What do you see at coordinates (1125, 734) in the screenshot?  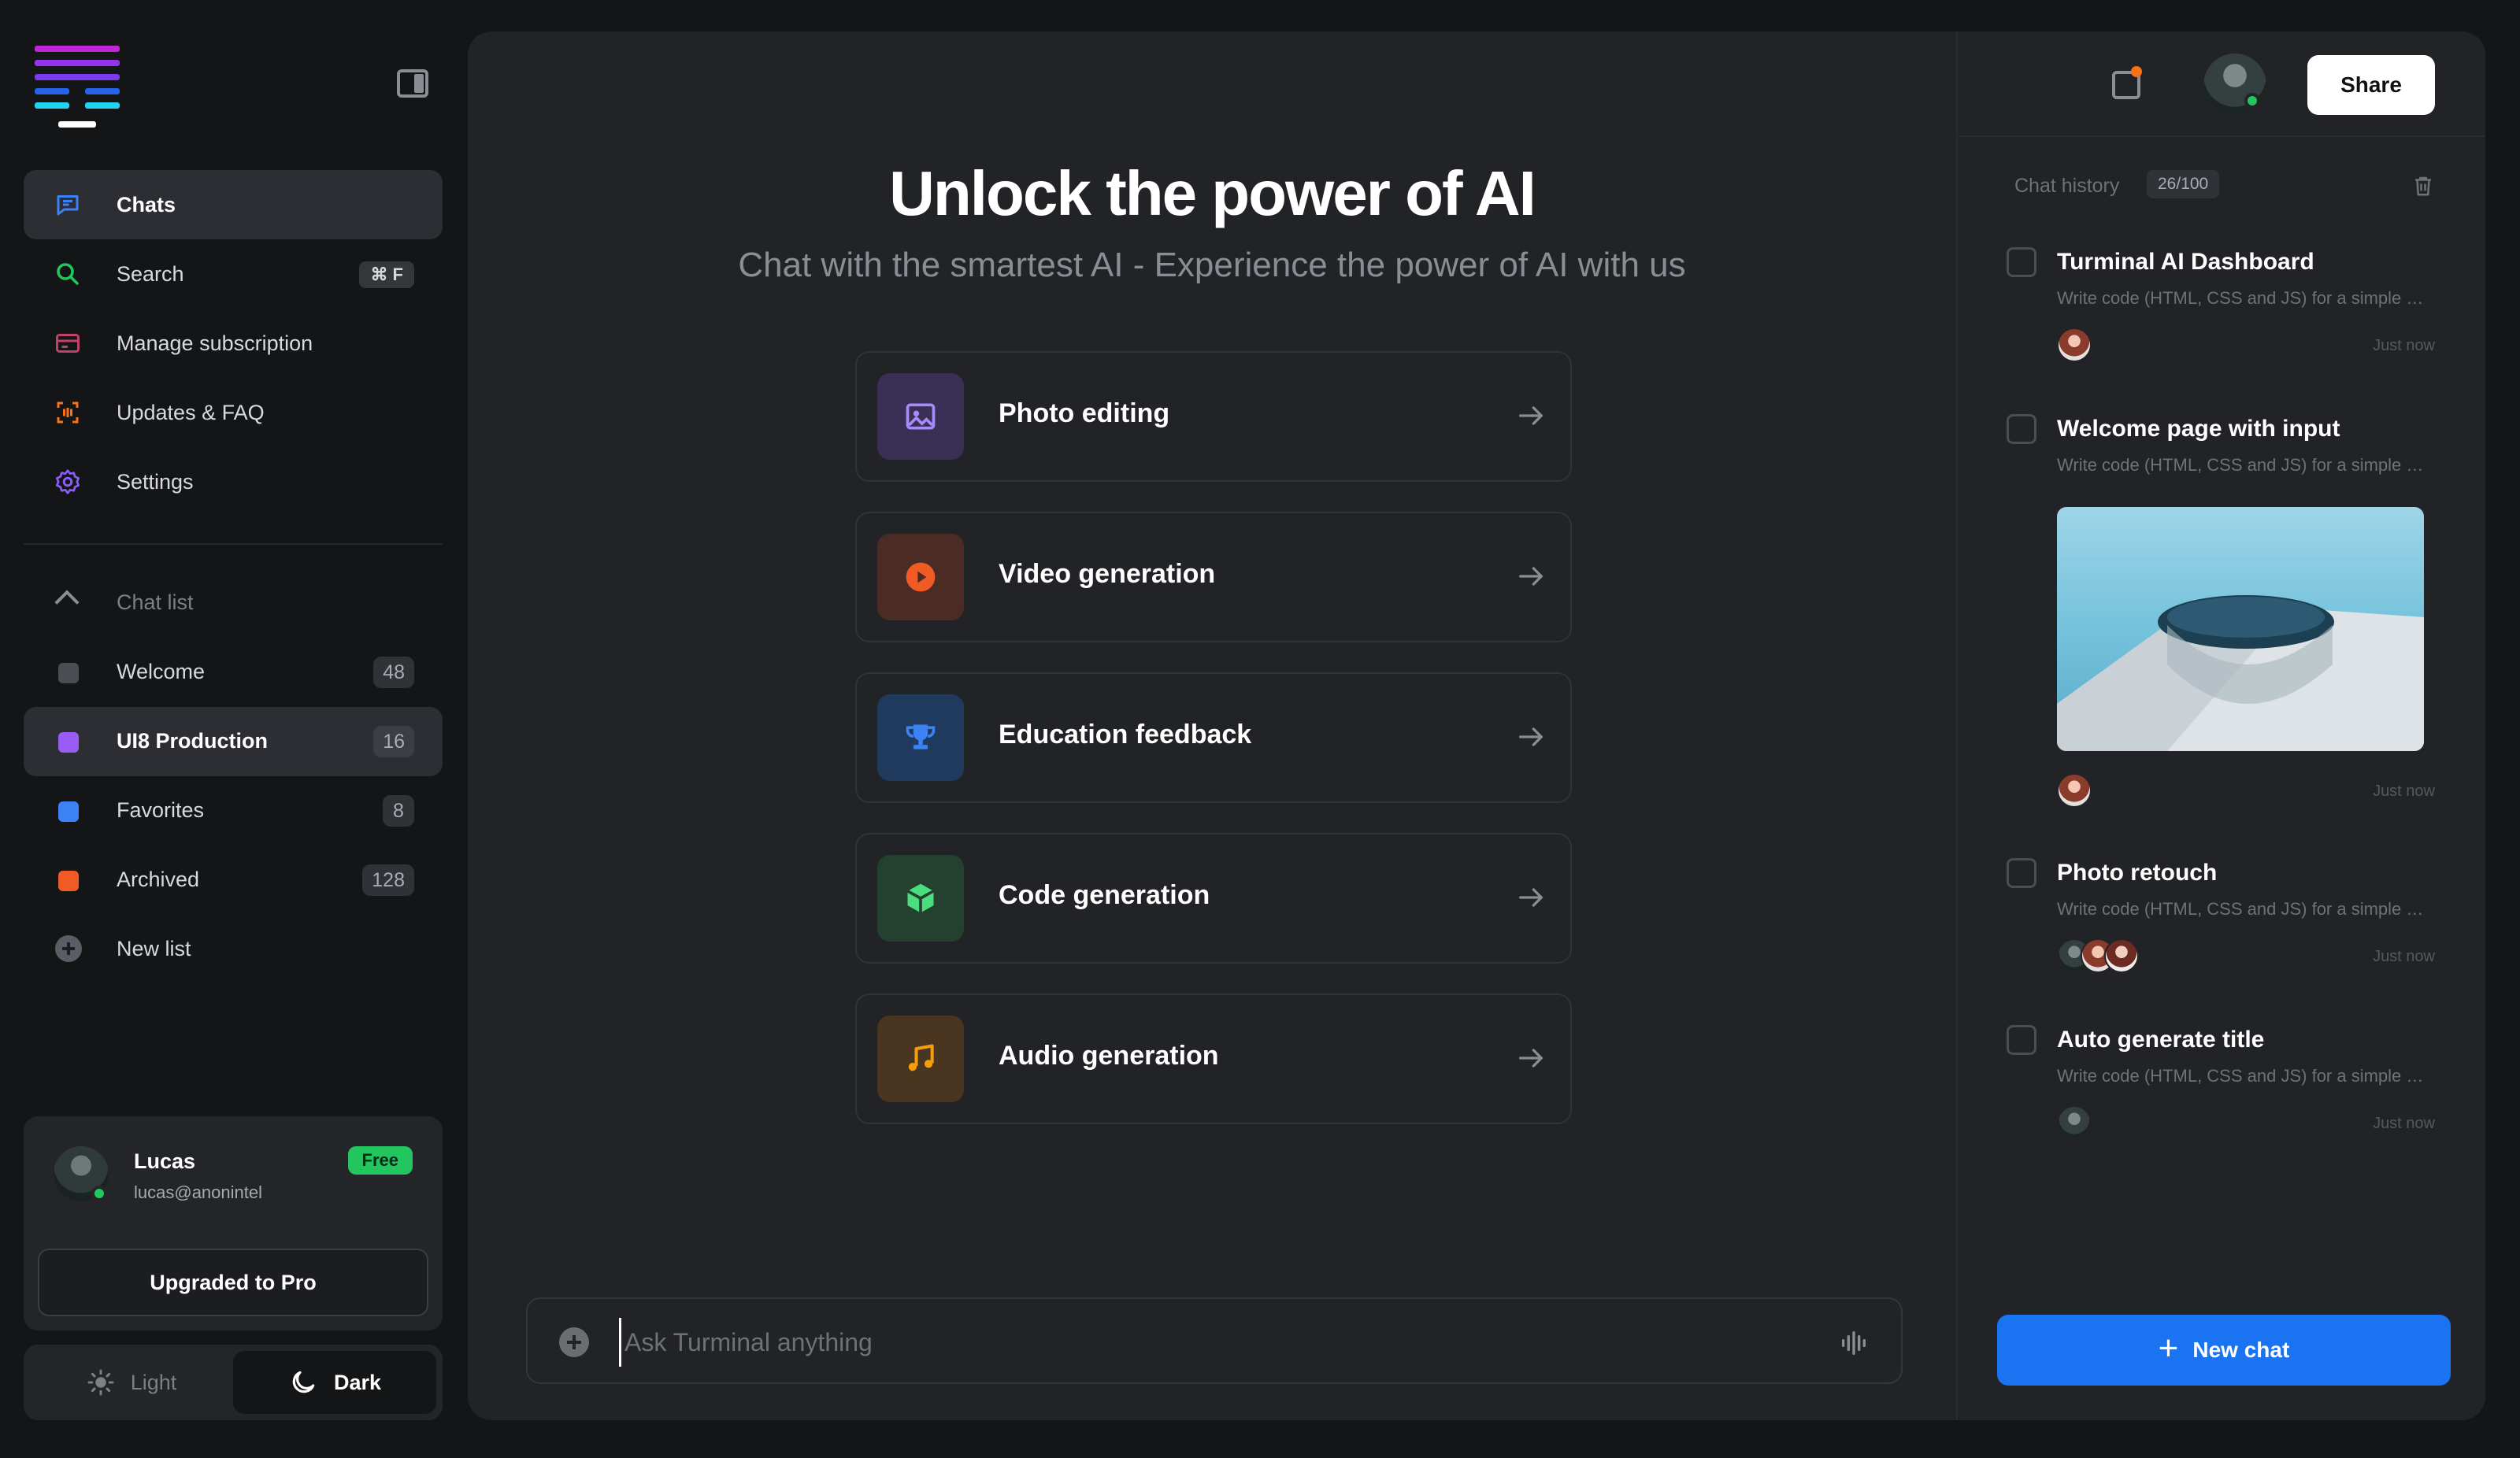 I see `card-label: Education feedback` at bounding box center [1125, 734].